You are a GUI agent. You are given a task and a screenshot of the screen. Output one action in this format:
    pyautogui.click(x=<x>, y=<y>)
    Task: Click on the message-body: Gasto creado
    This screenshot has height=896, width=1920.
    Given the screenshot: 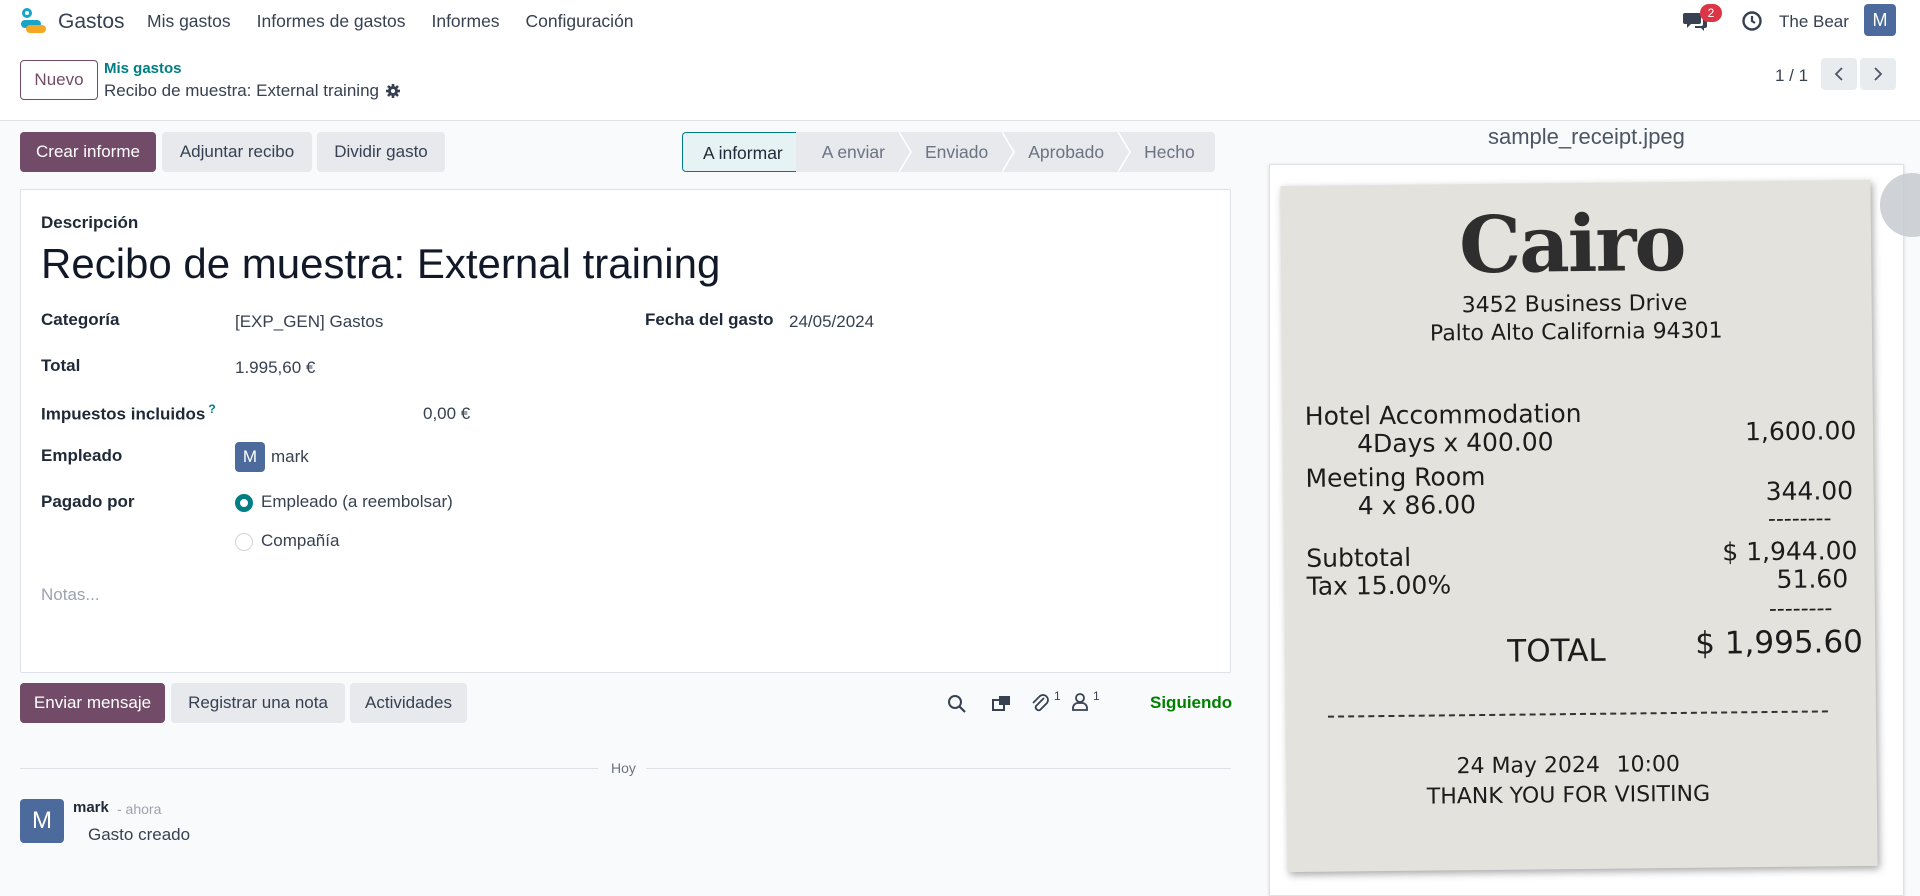 What is the action you would take?
    pyautogui.click(x=139, y=834)
    